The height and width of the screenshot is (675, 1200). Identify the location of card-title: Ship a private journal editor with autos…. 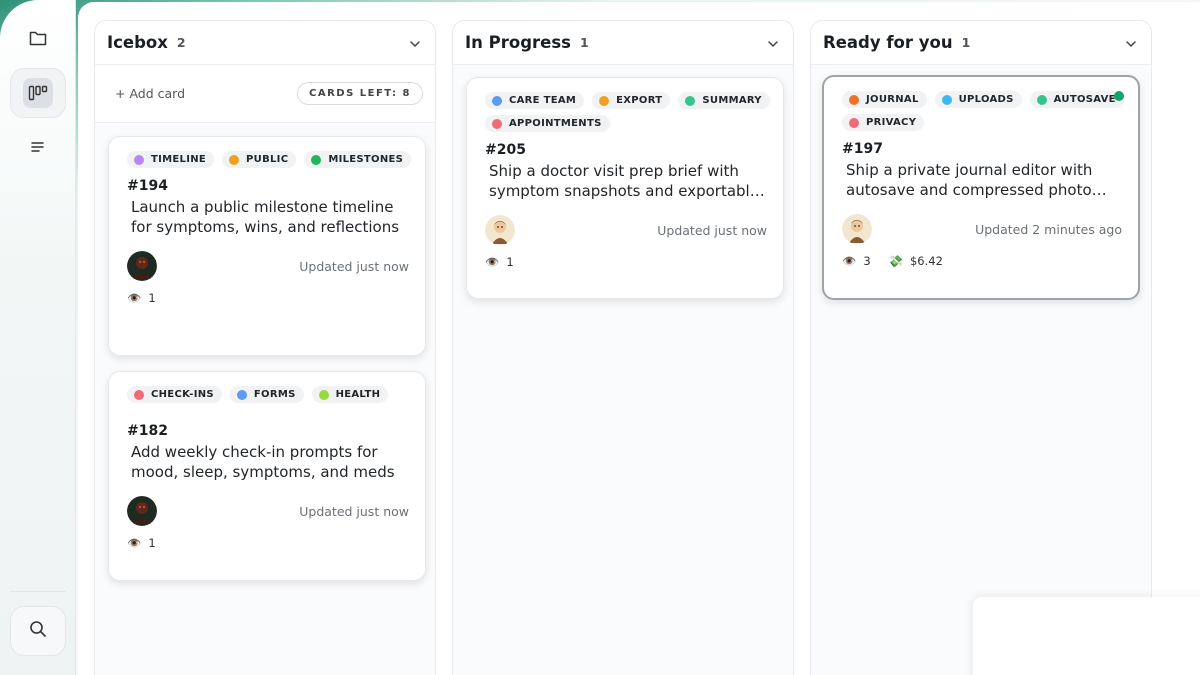
(976, 180).